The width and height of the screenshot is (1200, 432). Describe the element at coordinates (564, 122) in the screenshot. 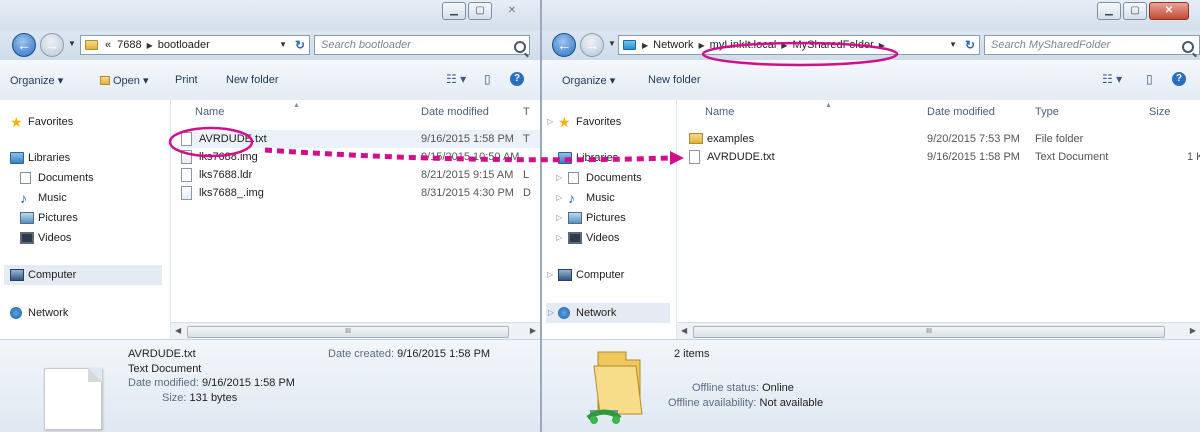

I see `star-icon: ★` at that location.